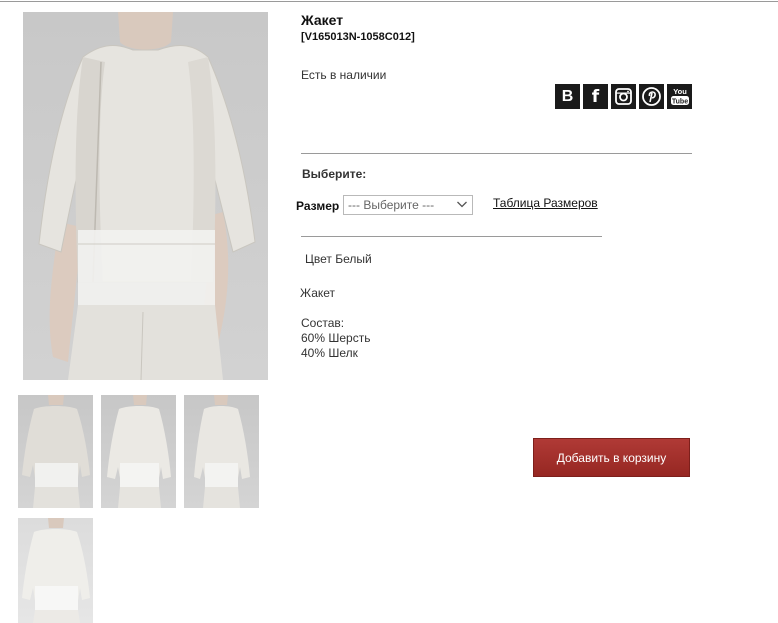  What do you see at coordinates (318, 293) in the screenshot?
I see `product-description: Жакет` at bounding box center [318, 293].